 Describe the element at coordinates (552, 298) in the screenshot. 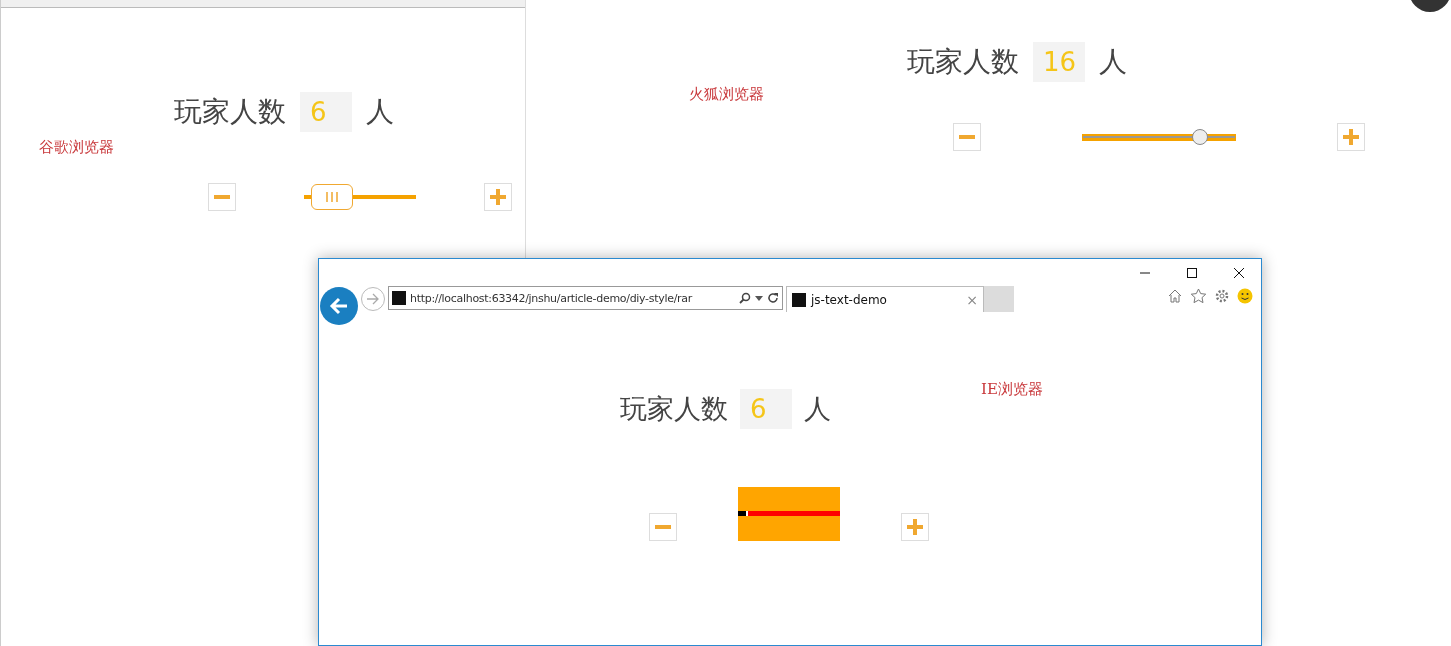

I see `url-text: http://localhost:63342/jnshu/article-demo/diy-style/rar` at that location.